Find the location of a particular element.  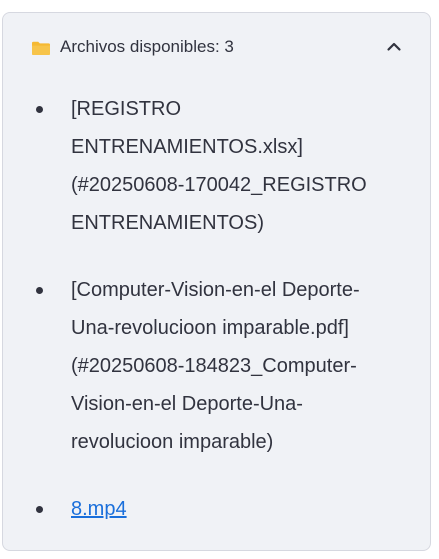

folder-icon is located at coordinates (41, 48).